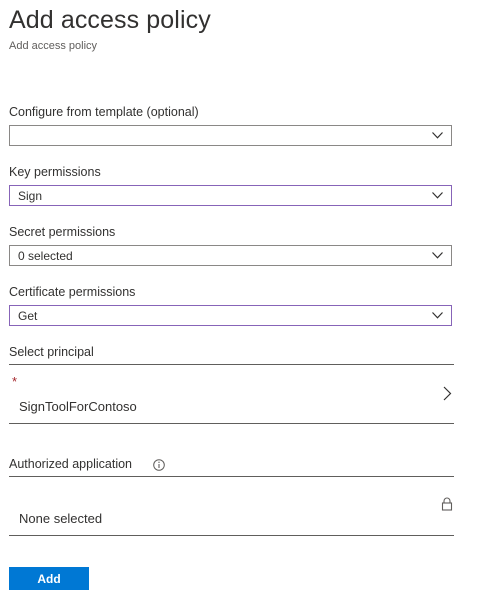 This screenshot has width=502, height=614. What do you see at coordinates (230, 255) in the screenshot?
I see `secret-permissions-dropdown: 0 selected` at bounding box center [230, 255].